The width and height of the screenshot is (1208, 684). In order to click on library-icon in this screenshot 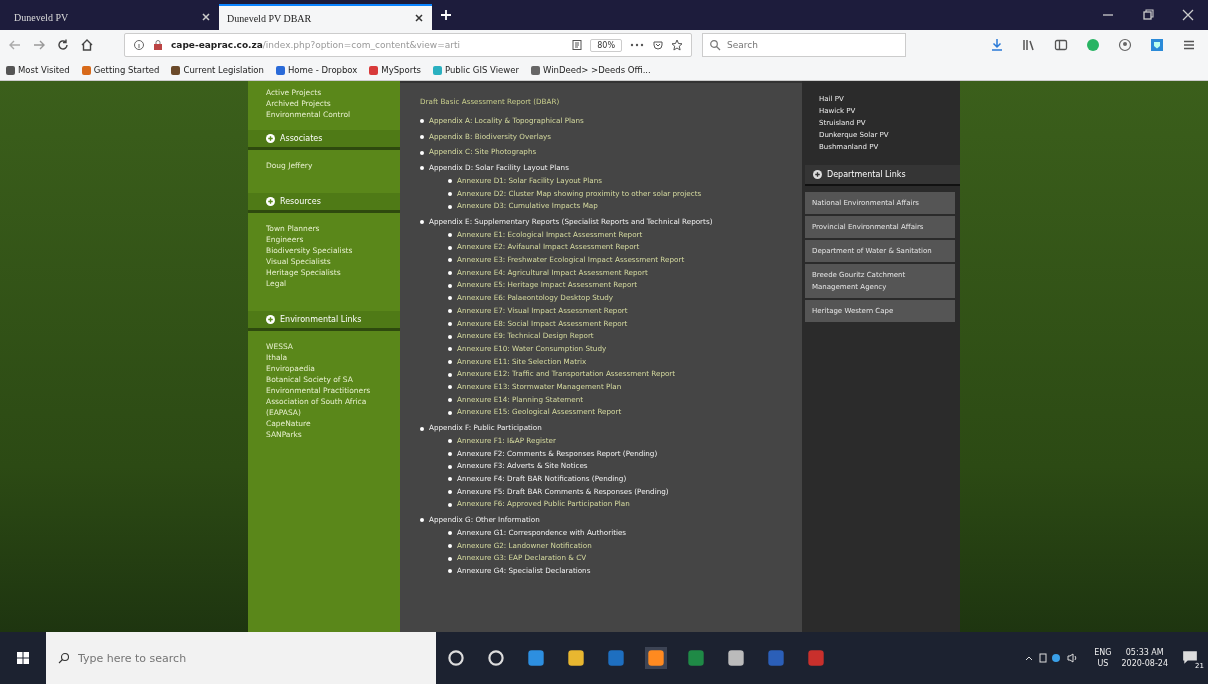, I will do `click(1029, 45)`.